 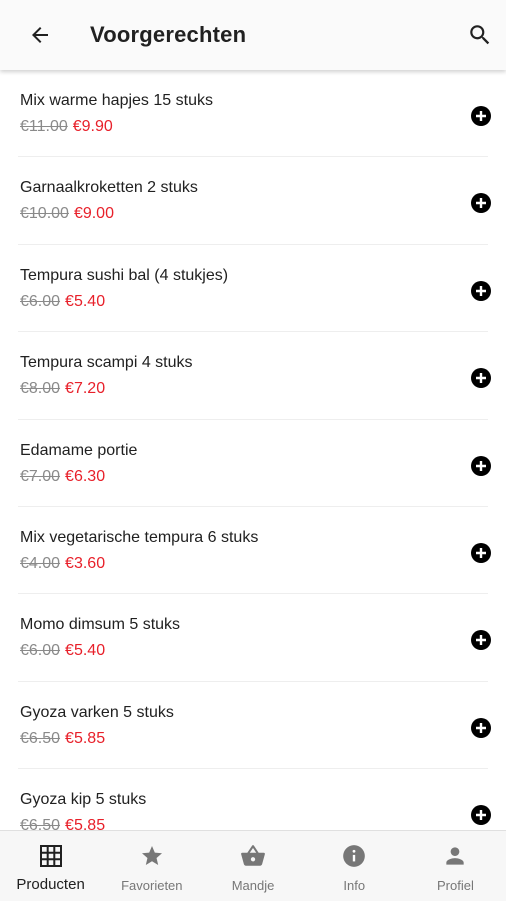 What do you see at coordinates (109, 188) in the screenshot?
I see `product-name: Garnaalkroketten 2 stuks` at bounding box center [109, 188].